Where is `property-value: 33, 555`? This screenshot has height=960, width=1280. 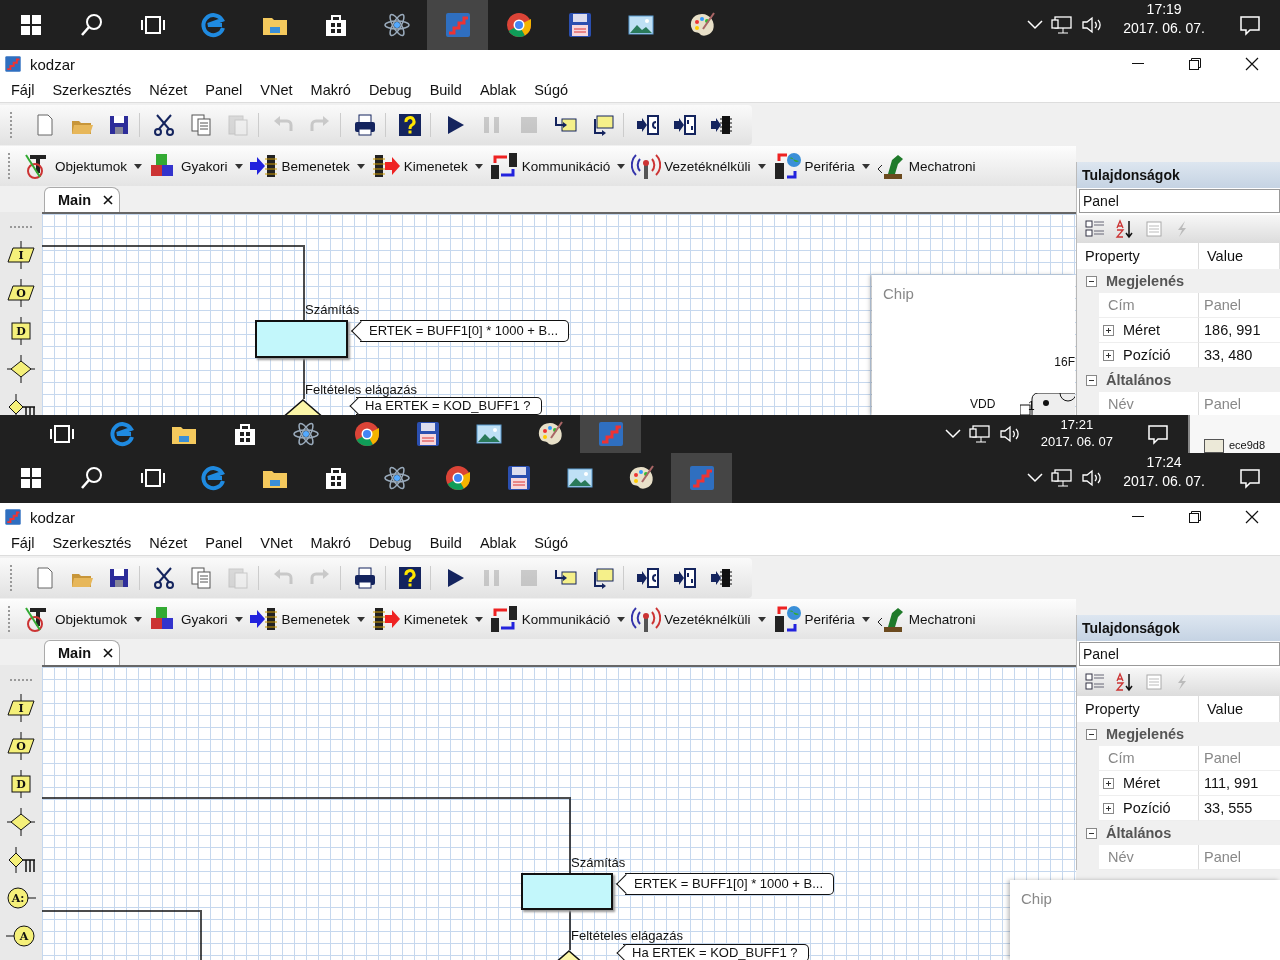 property-value: 33, 555 is located at coordinates (1239, 808).